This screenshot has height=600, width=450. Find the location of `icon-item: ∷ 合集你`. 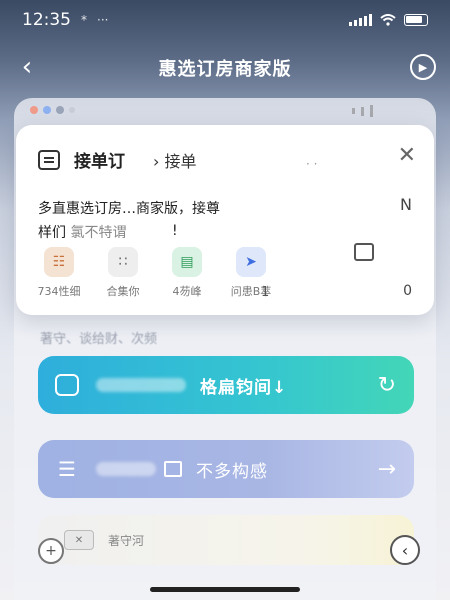

icon-item: ∷ 合集你 is located at coordinates (123, 273).